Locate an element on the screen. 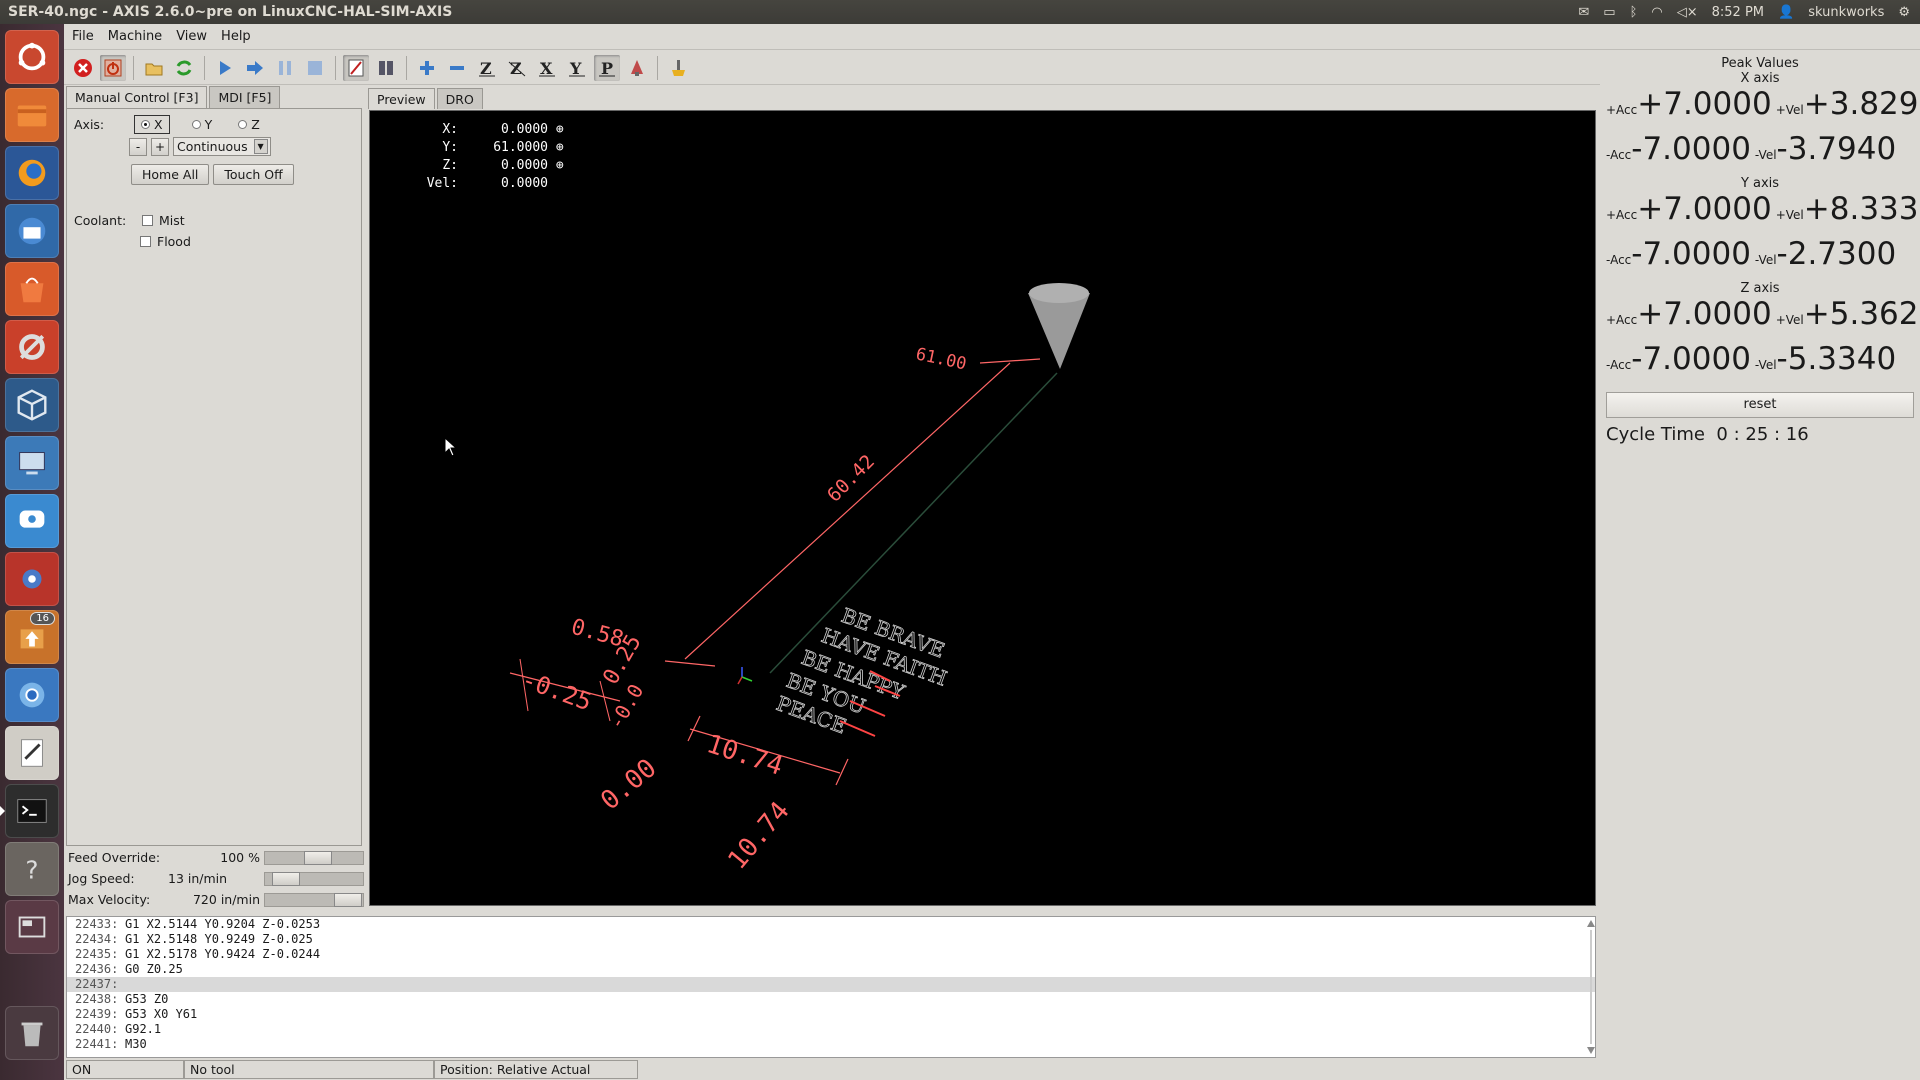 This screenshot has width=1920, height=1080. gcode-line: 22434: G1 X2.5148 Y0.9249 Z-0.025 is located at coordinates (831, 939).